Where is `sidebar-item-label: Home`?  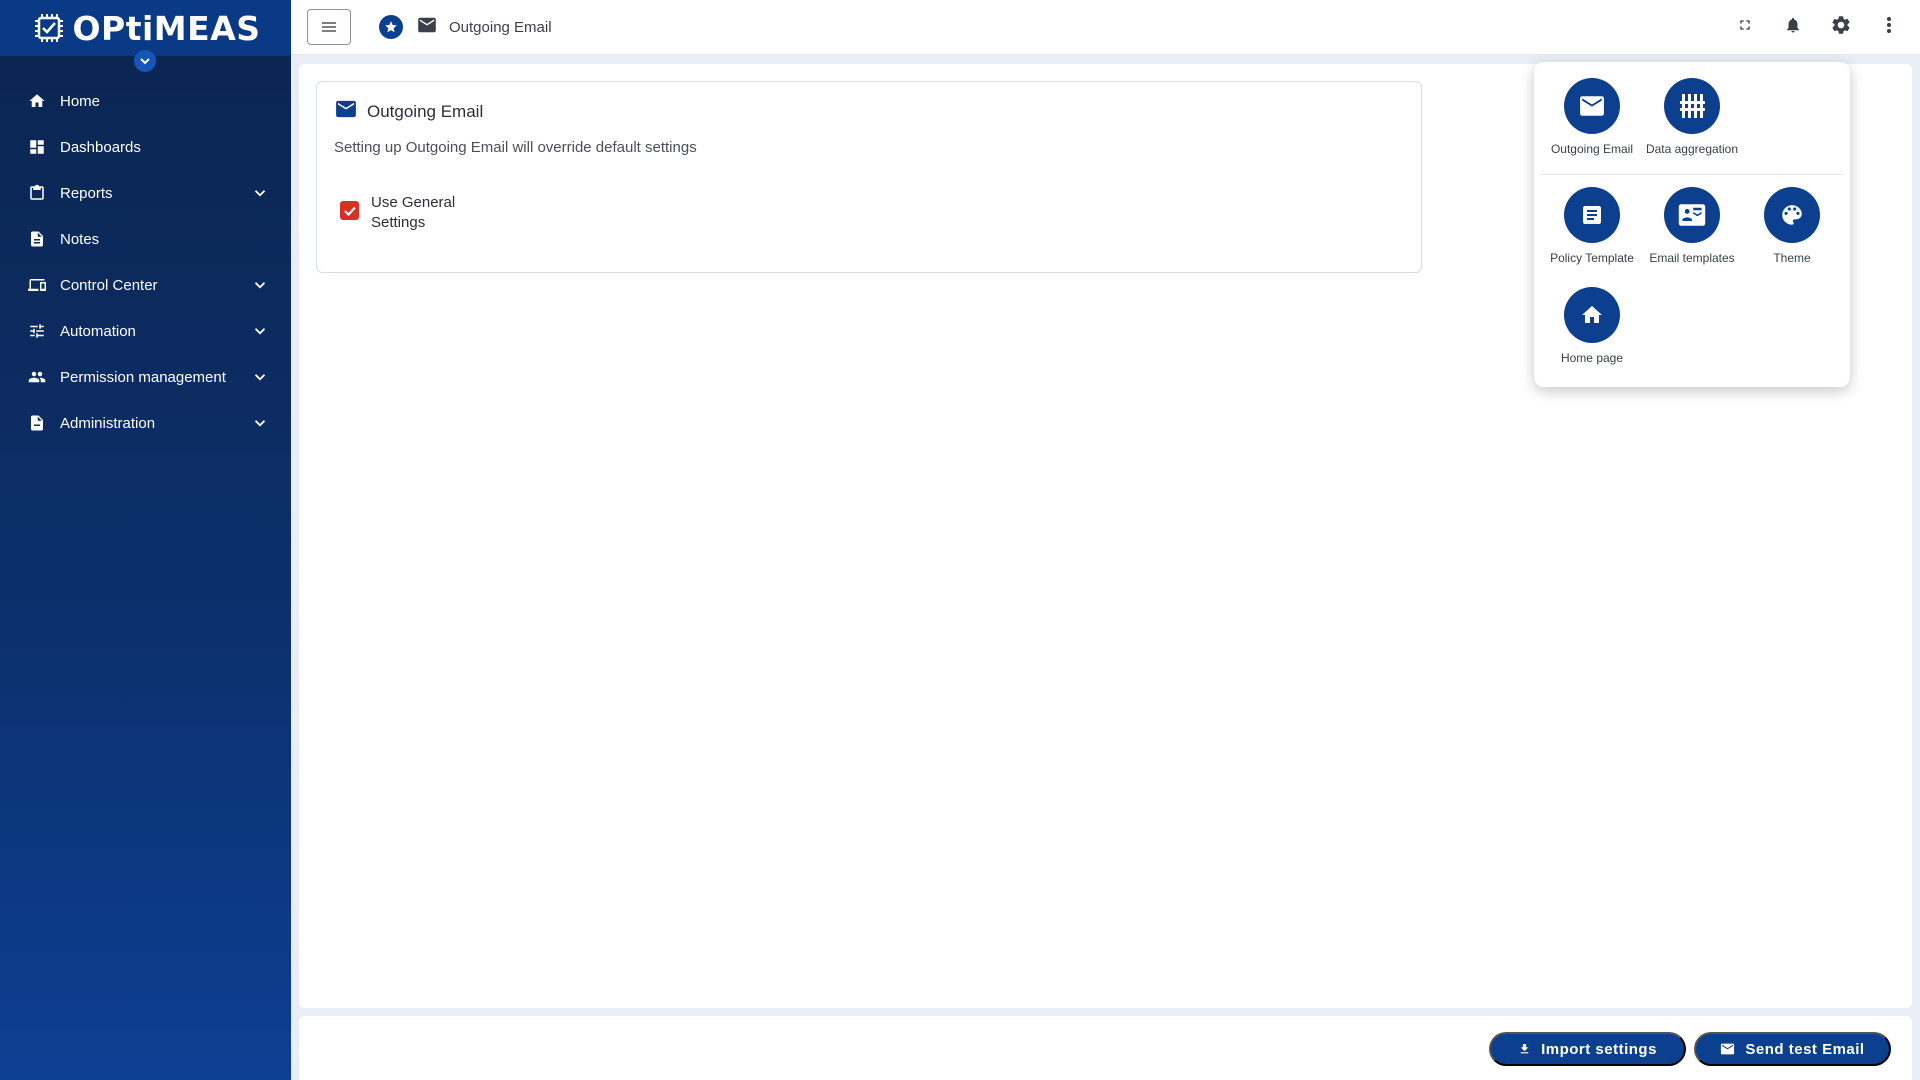 sidebar-item-label: Home is located at coordinates (80, 101).